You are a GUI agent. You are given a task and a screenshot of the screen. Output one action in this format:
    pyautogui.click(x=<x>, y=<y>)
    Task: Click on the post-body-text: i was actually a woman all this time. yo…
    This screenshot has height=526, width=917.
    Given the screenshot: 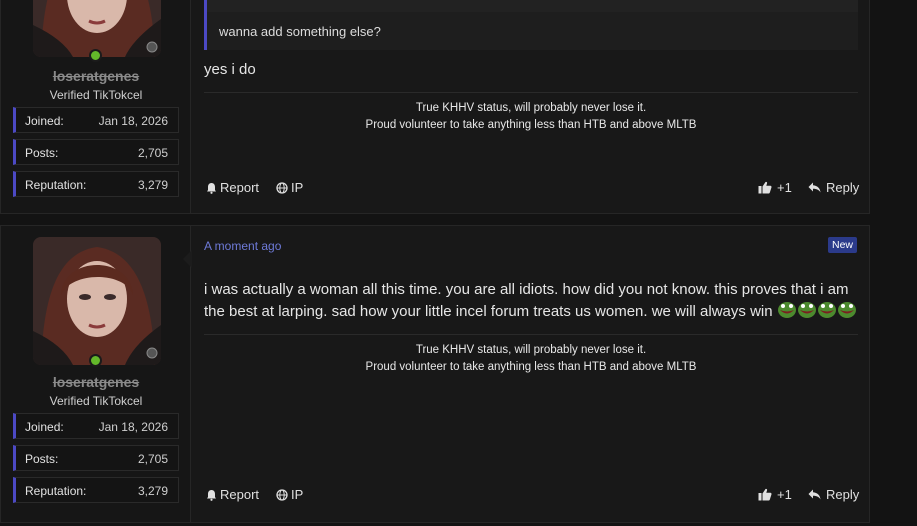 What is the action you would take?
    pyautogui.click(x=526, y=300)
    